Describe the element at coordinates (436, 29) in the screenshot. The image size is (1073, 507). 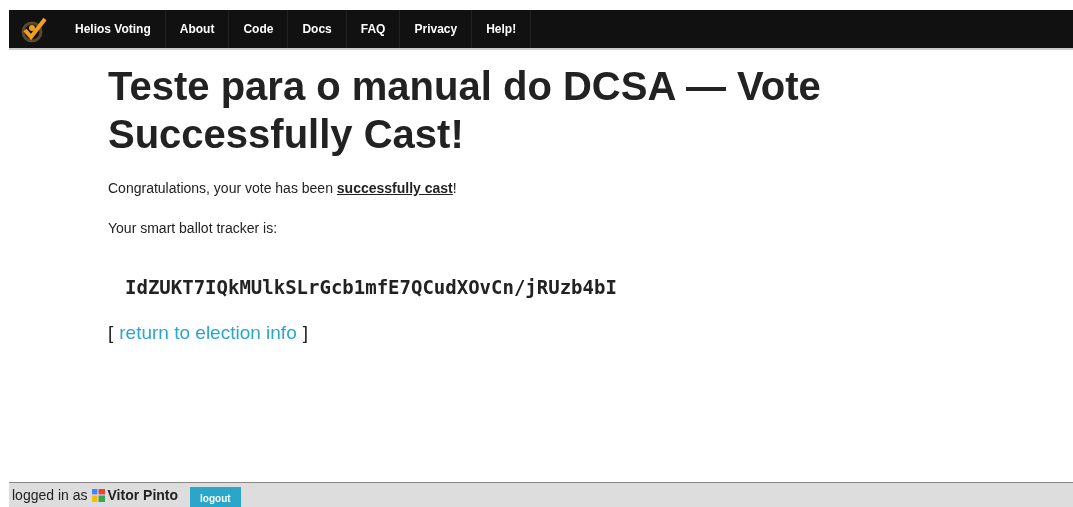
I see `nav-link: Privacy` at that location.